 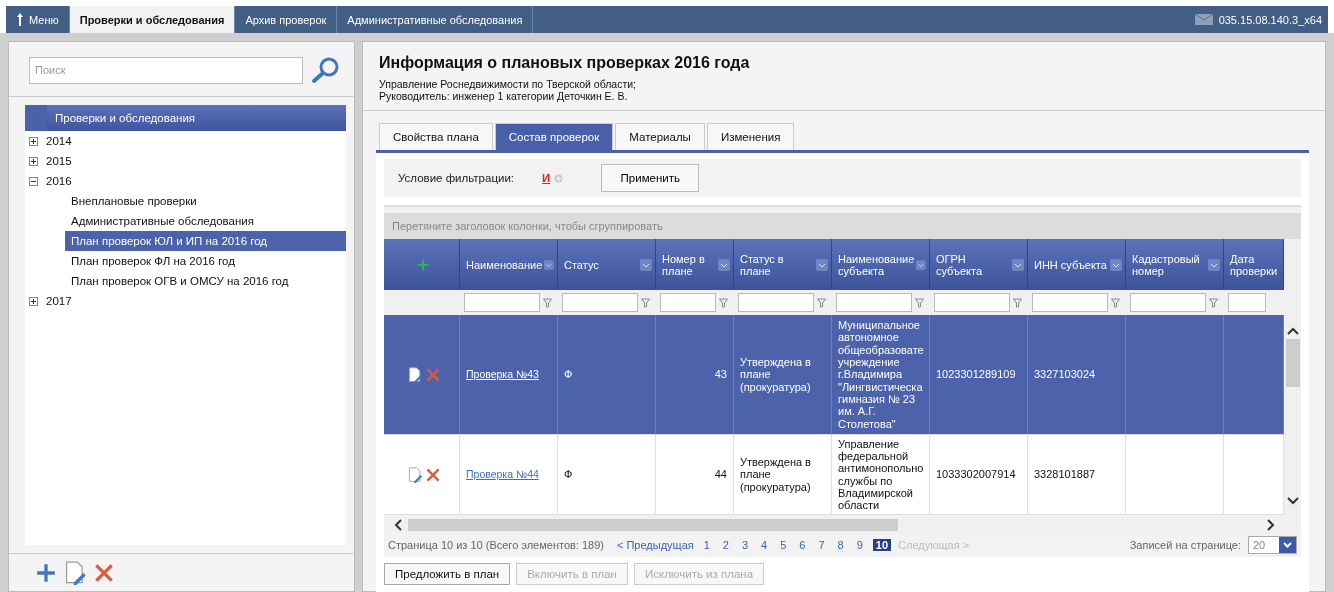 What do you see at coordinates (706, 545) in the screenshot?
I see `page-link: 1` at bounding box center [706, 545].